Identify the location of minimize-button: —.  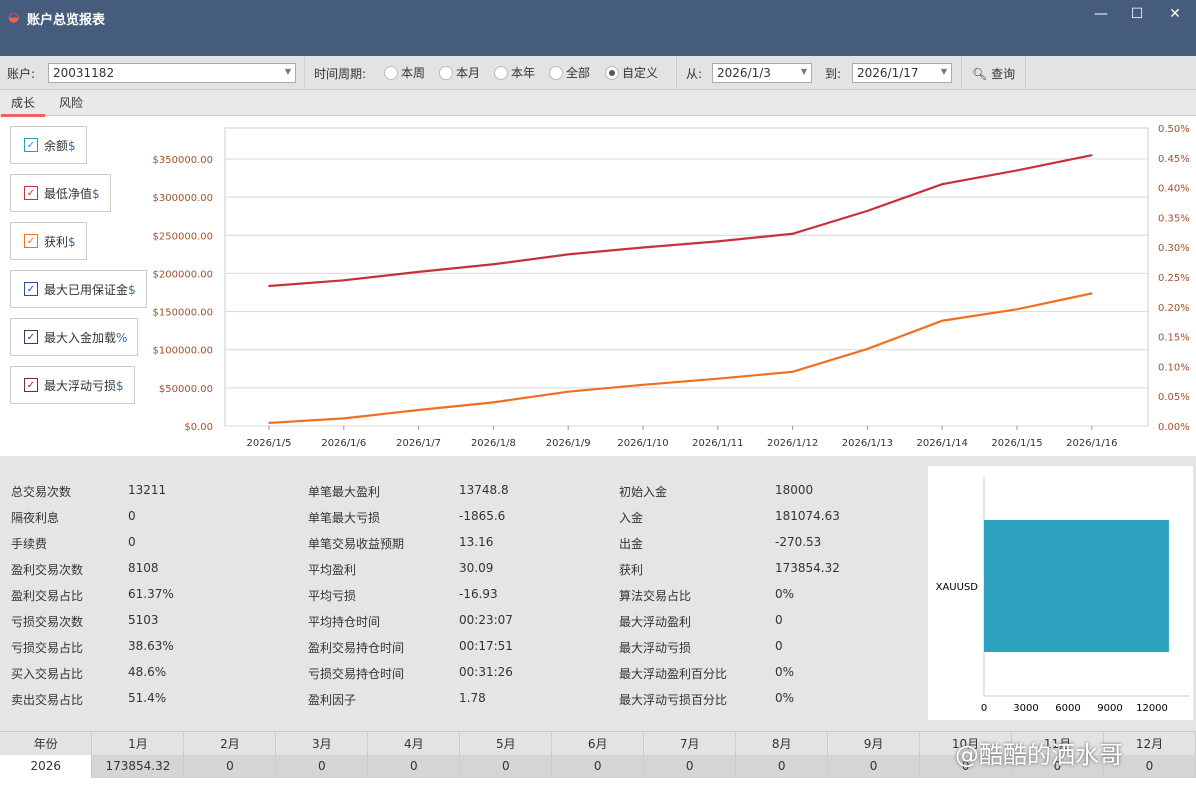
(1101, 14).